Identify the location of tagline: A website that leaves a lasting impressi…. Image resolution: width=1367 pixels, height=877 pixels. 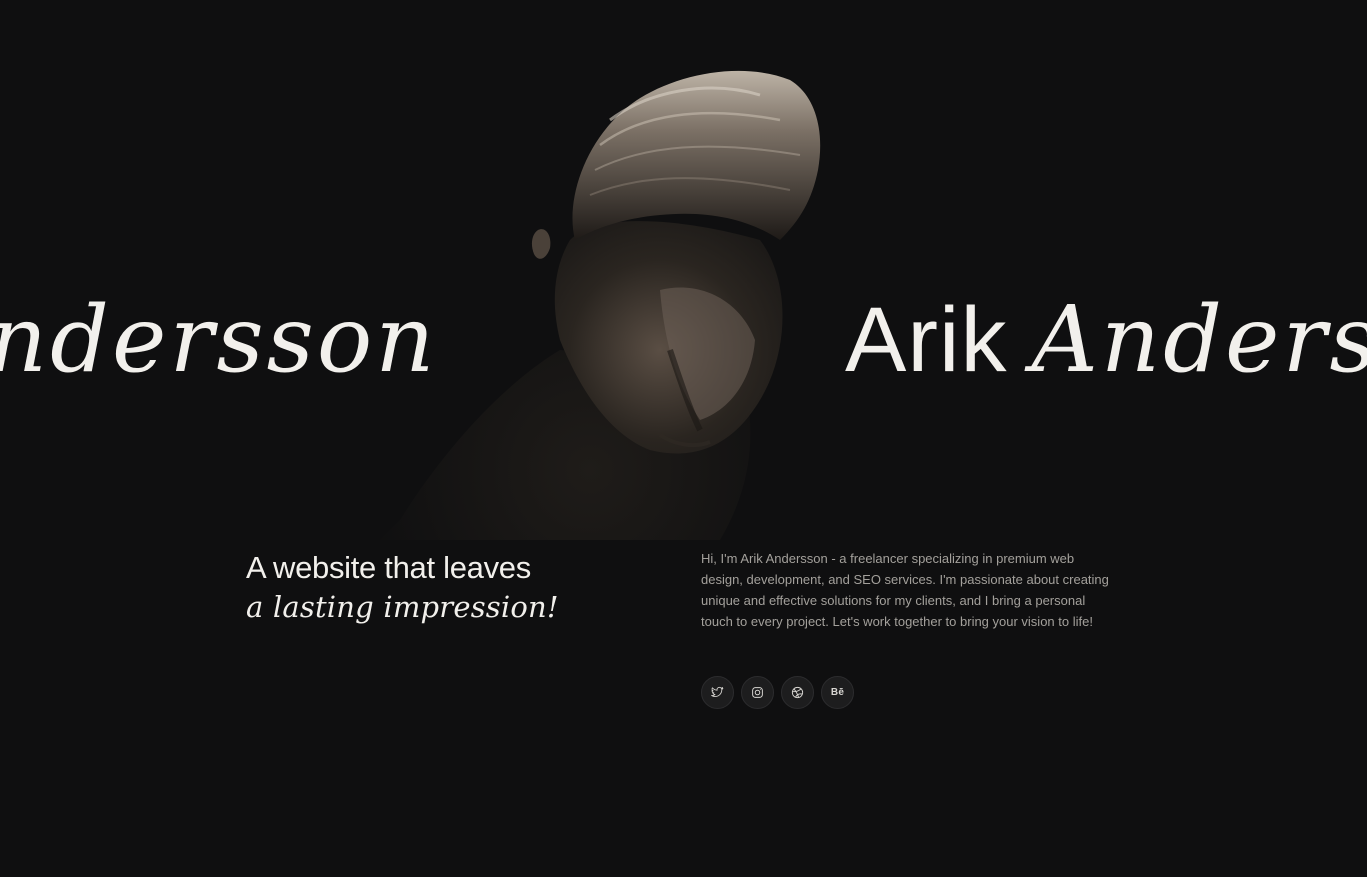
(436, 587).